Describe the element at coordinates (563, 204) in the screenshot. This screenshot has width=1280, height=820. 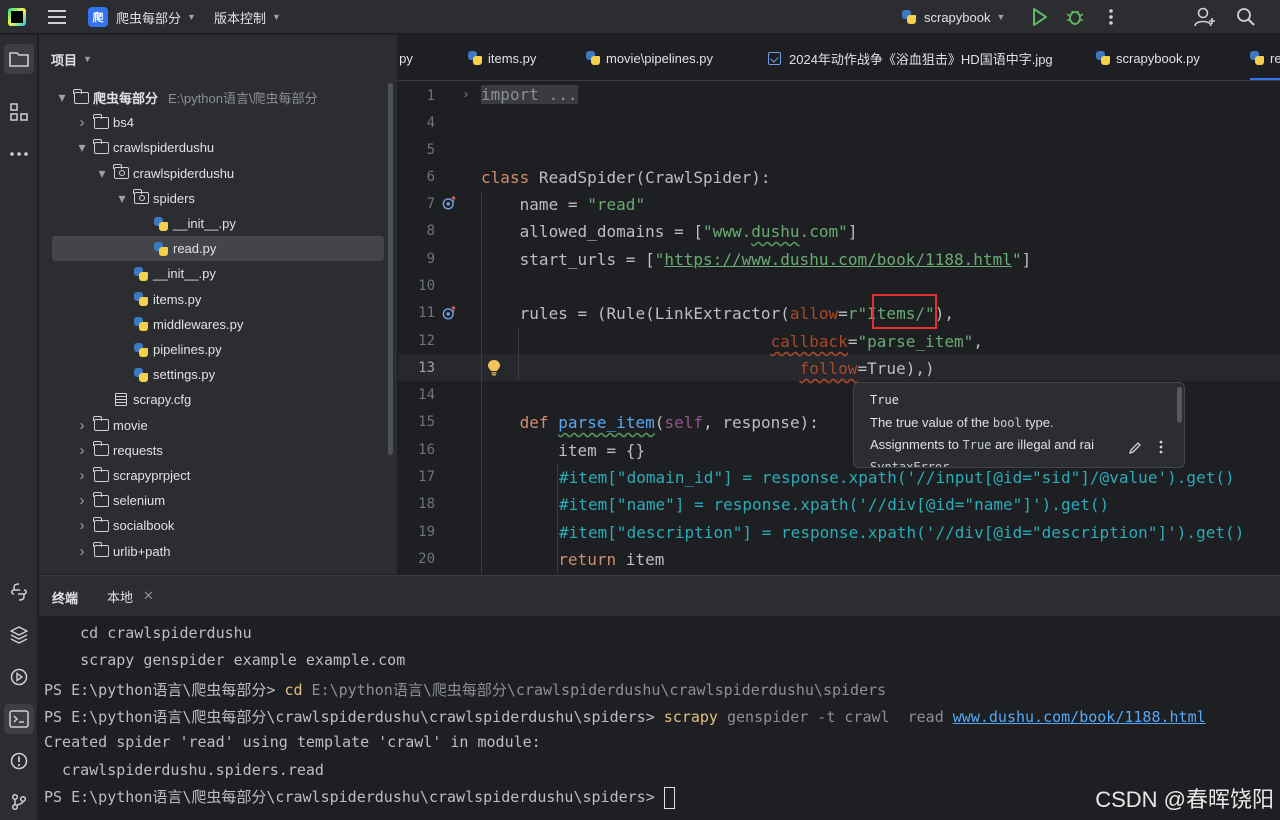
I see `code-line-7: name = "read"` at that location.